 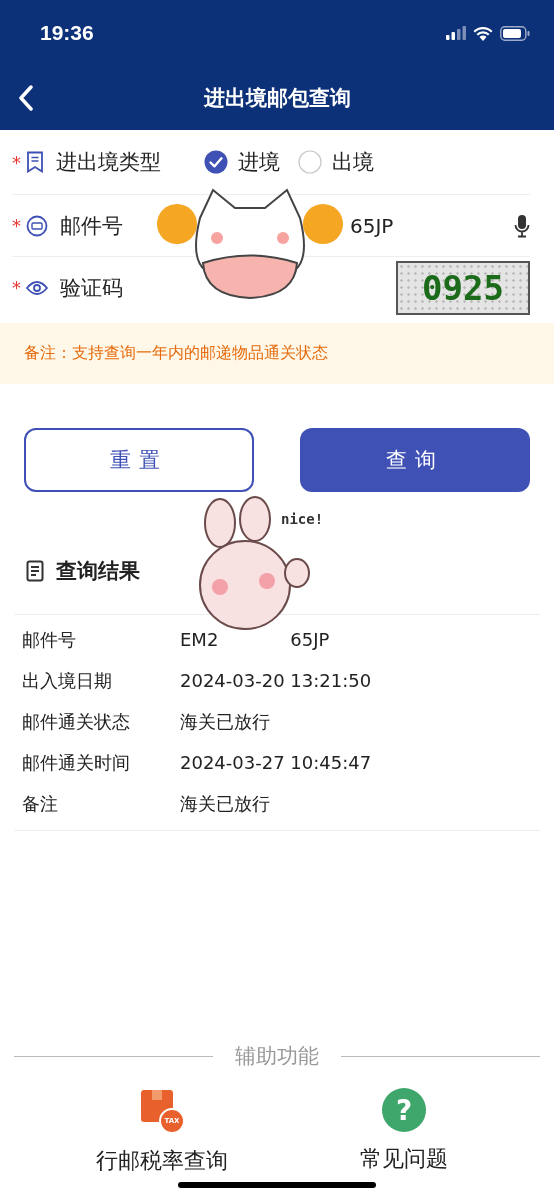 I want to click on stamp-icon, so click(x=37, y=225).